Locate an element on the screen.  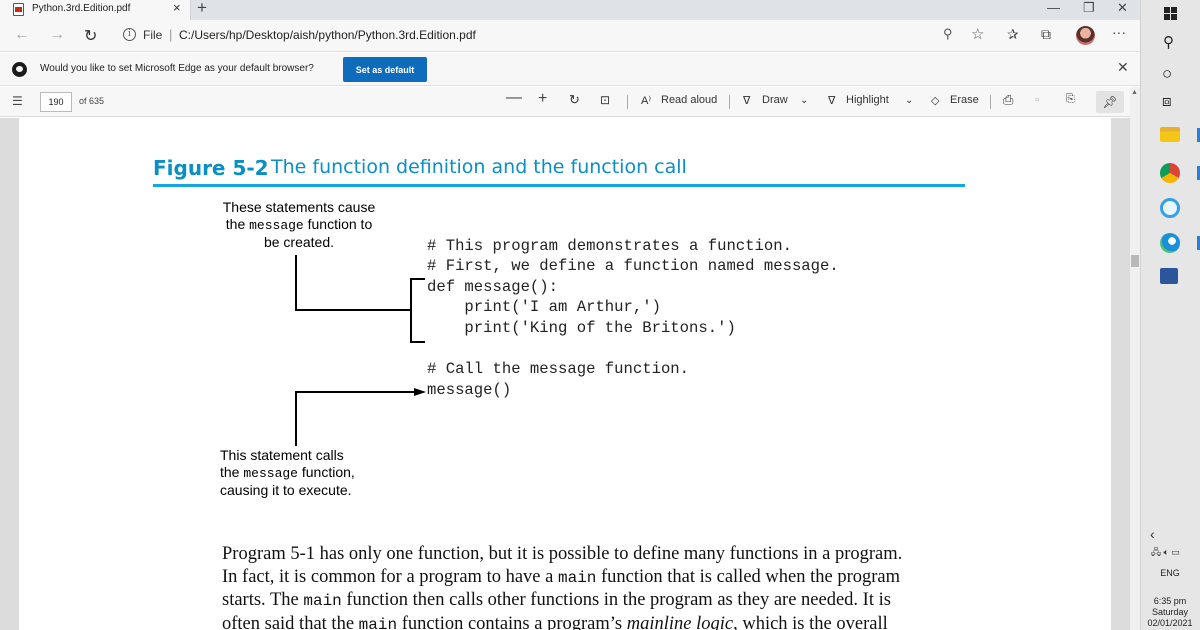
profile-avatar is located at coordinates (1085, 35).